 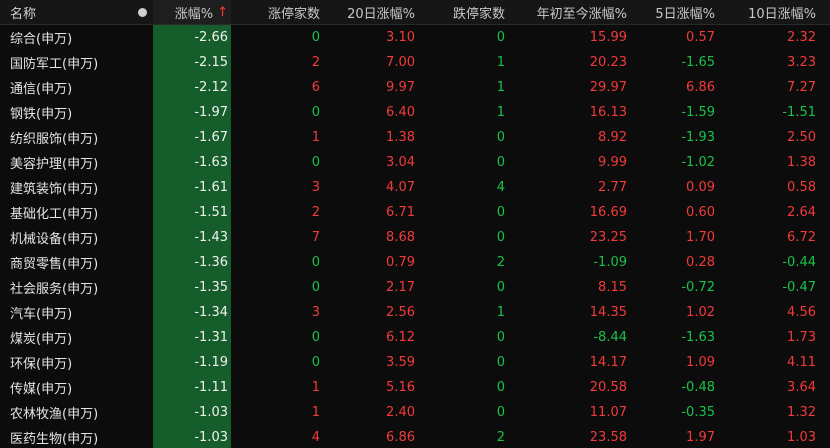 What do you see at coordinates (500, 262) in the screenshot?
I see `cell-limit-down-count: 2` at bounding box center [500, 262].